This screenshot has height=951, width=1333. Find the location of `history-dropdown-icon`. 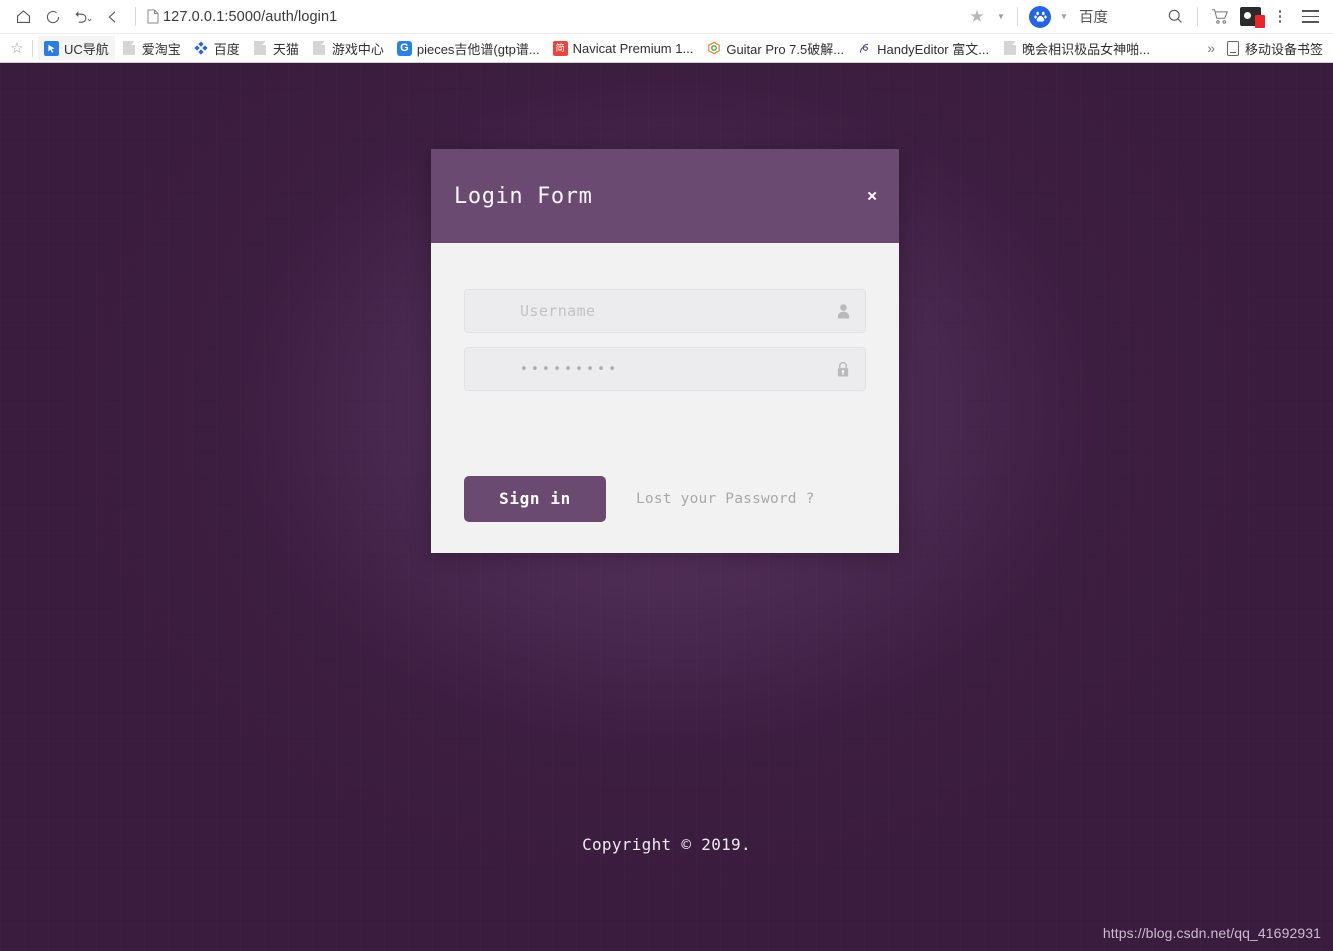

history-dropdown-icon is located at coordinates (83, 17).